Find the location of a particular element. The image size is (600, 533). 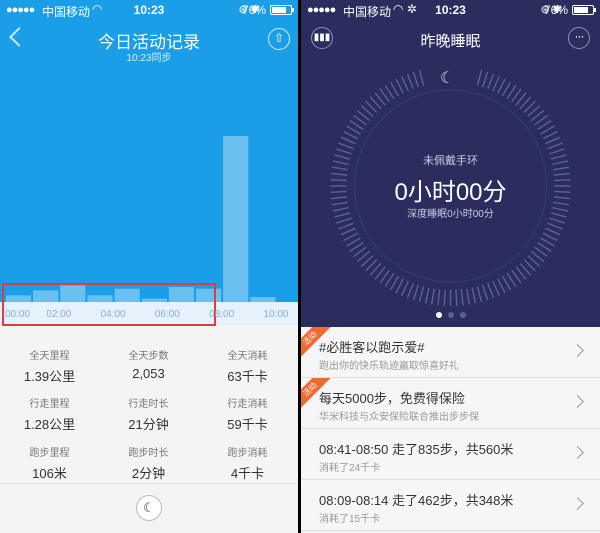

stat-cell: 全天消耗 63千卡 is located at coordinates (247, 366).